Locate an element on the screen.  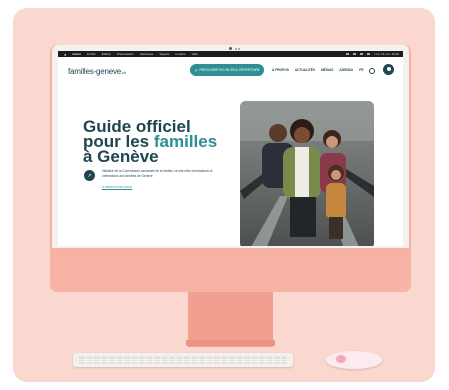
title-accent: familles is located at coordinates (185, 141).